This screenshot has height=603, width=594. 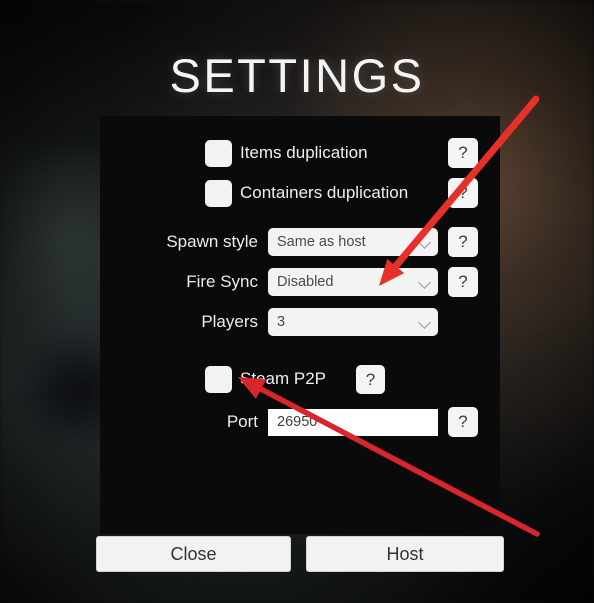 What do you see at coordinates (370, 379) in the screenshot?
I see `help-button-steam-p2p: ?` at bounding box center [370, 379].